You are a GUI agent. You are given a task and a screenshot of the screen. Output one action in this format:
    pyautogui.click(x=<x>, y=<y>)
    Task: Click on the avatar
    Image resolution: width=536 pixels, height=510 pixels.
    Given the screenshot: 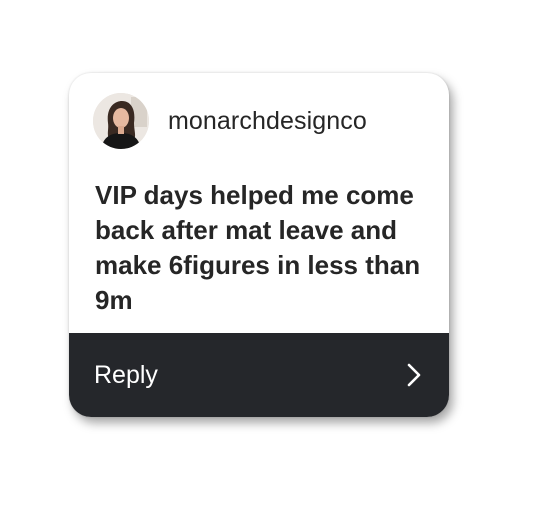 What is the action you would take?
    pyautogui.click(x=121, y=121)
    